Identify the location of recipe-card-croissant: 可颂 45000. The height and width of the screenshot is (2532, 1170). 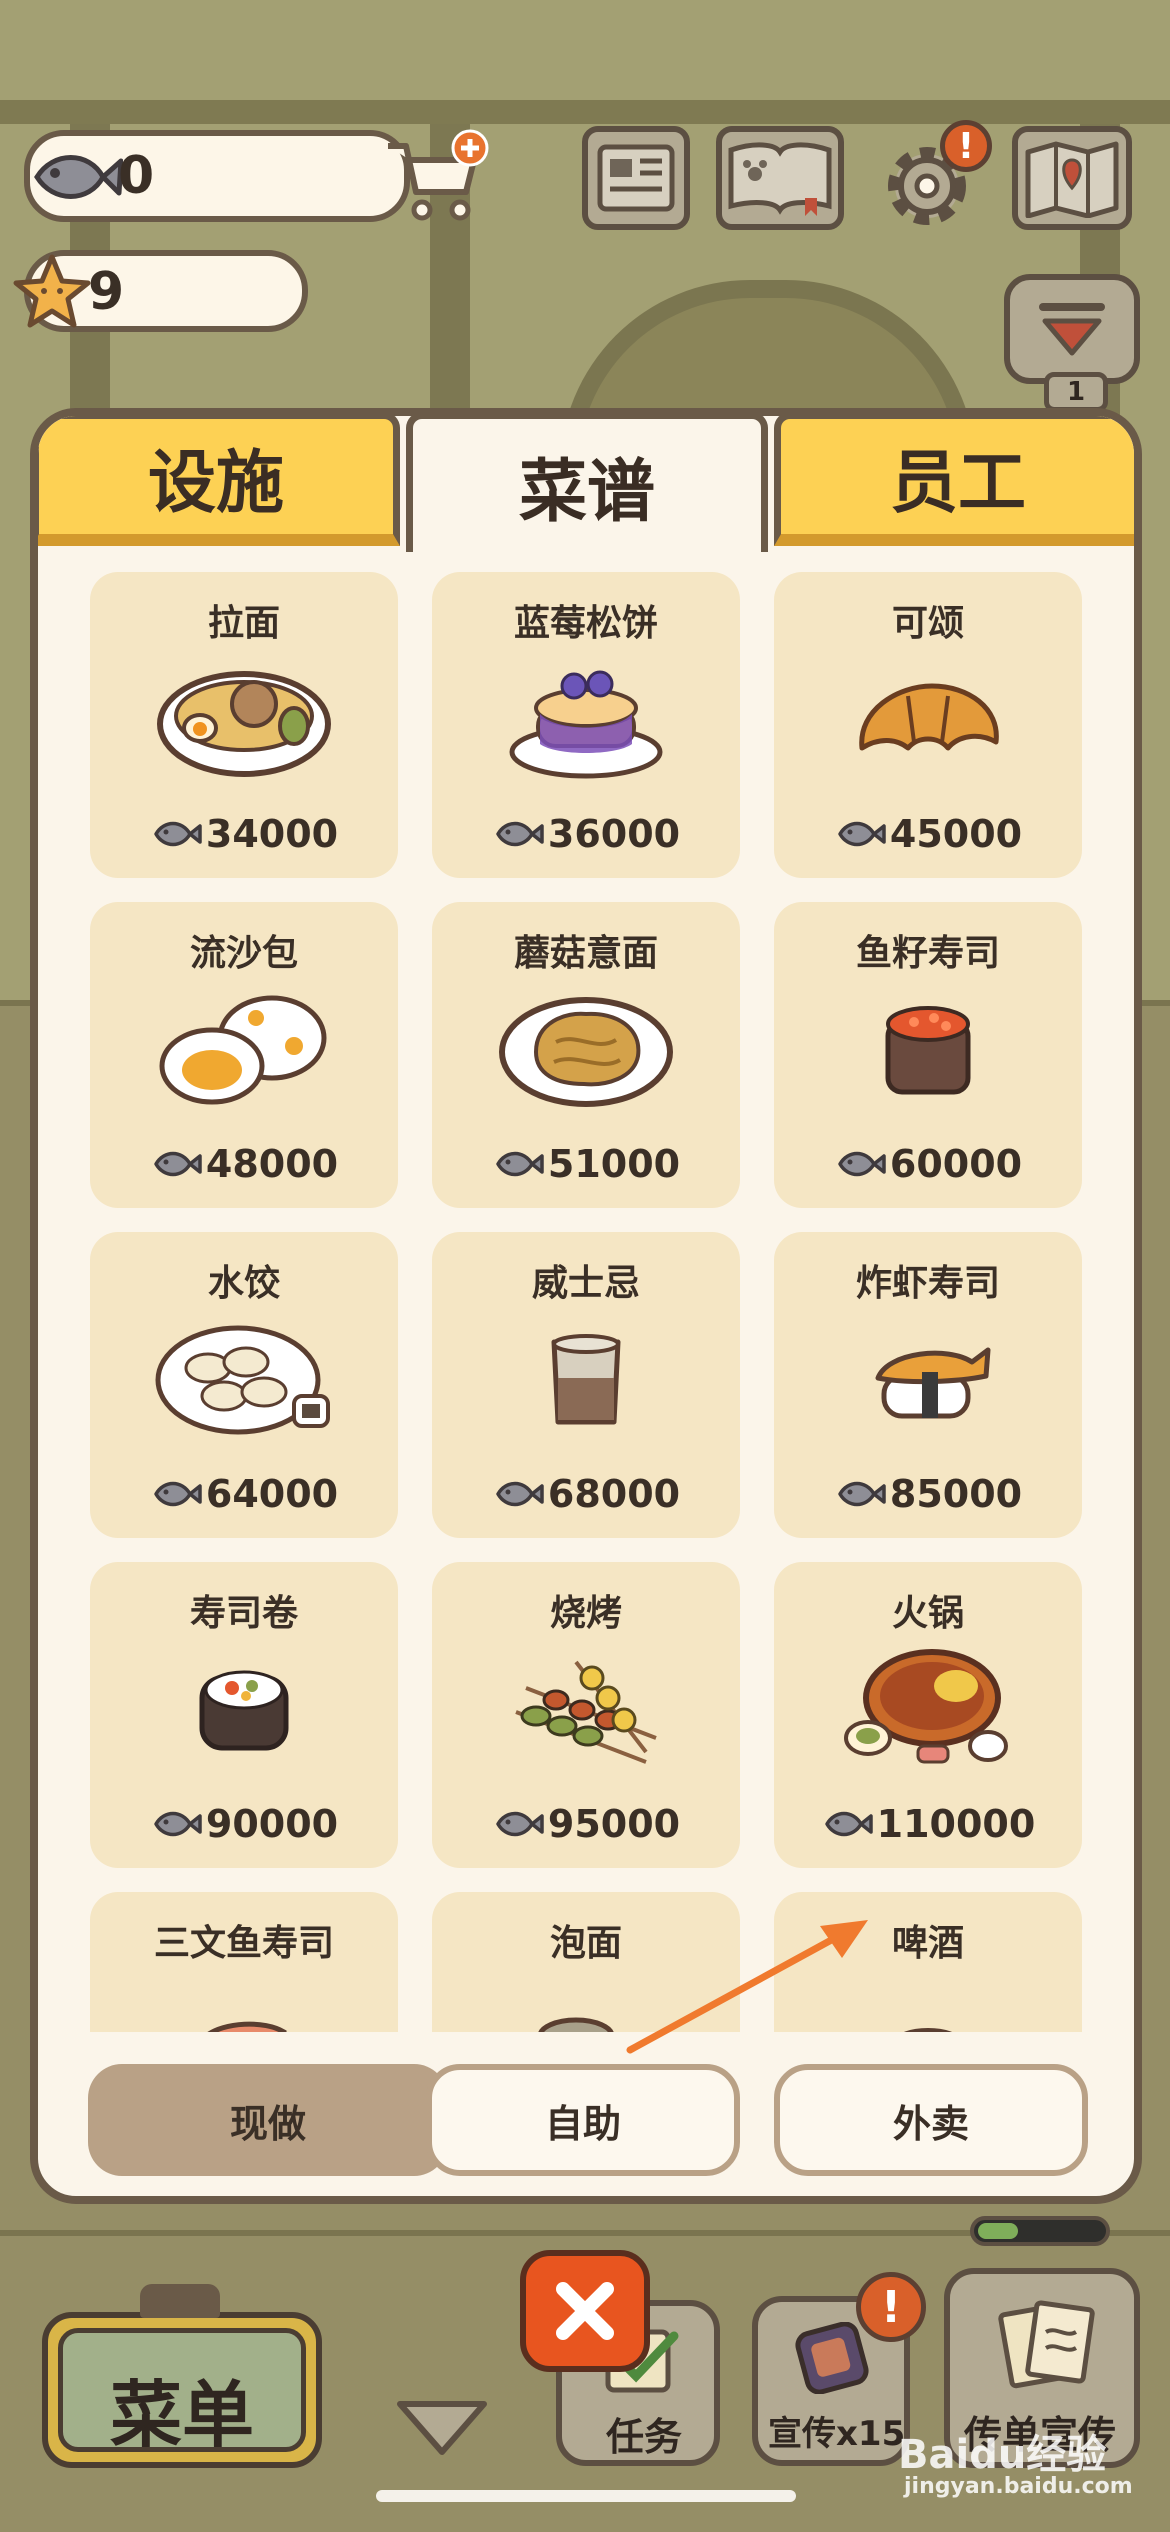
(928, 725).